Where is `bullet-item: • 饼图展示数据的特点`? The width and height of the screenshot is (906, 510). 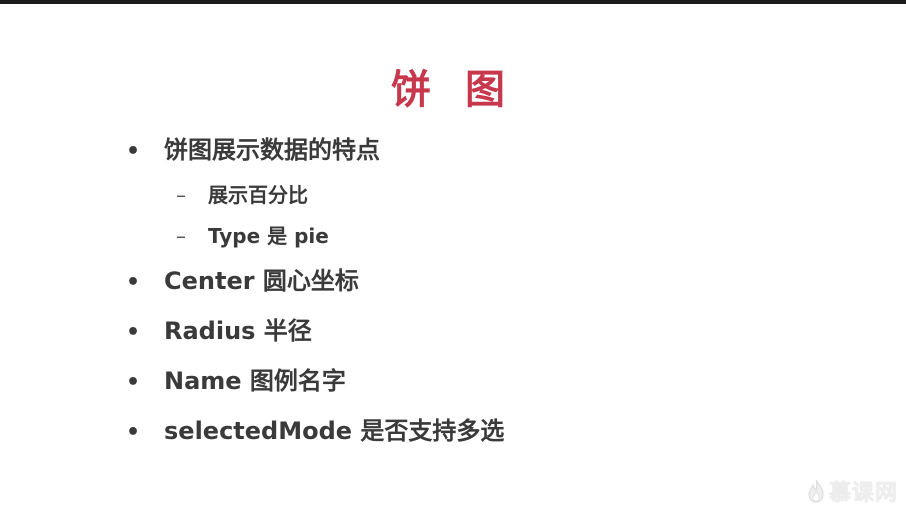 bullet-item: • 饼图展示数据的特点 is located at coordinates (253, 150).